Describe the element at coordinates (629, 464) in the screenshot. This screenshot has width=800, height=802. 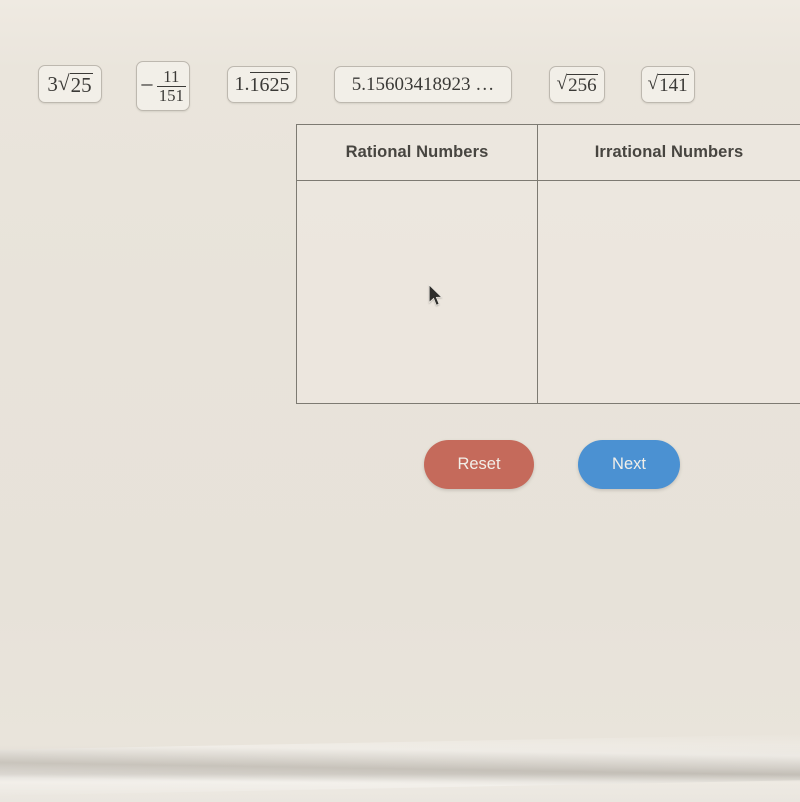
I see `next-button: Next` at that location.